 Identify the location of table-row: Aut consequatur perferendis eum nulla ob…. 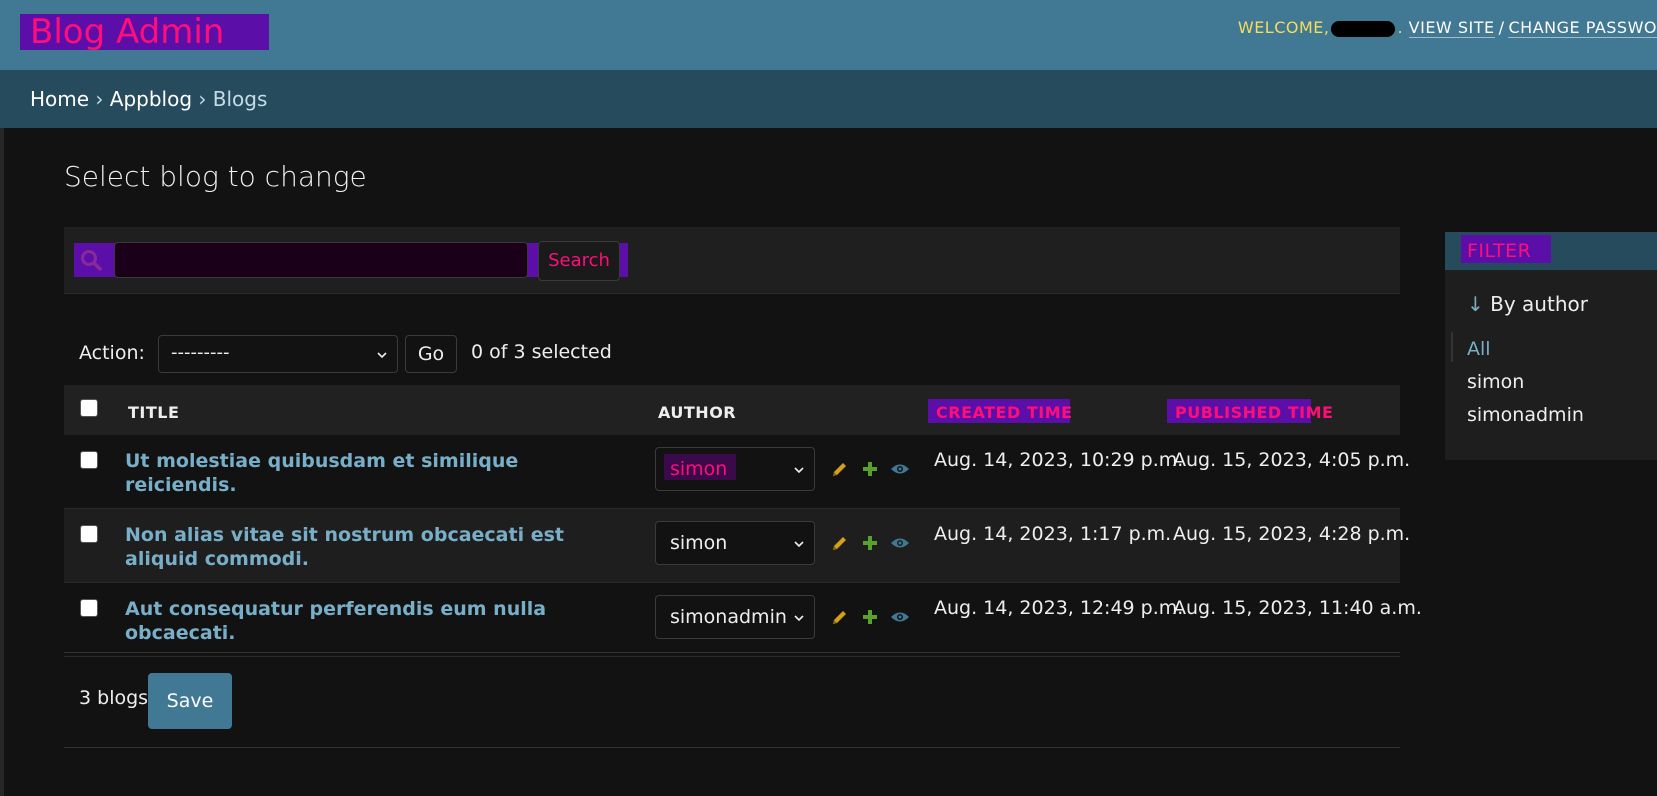
(743, 620).